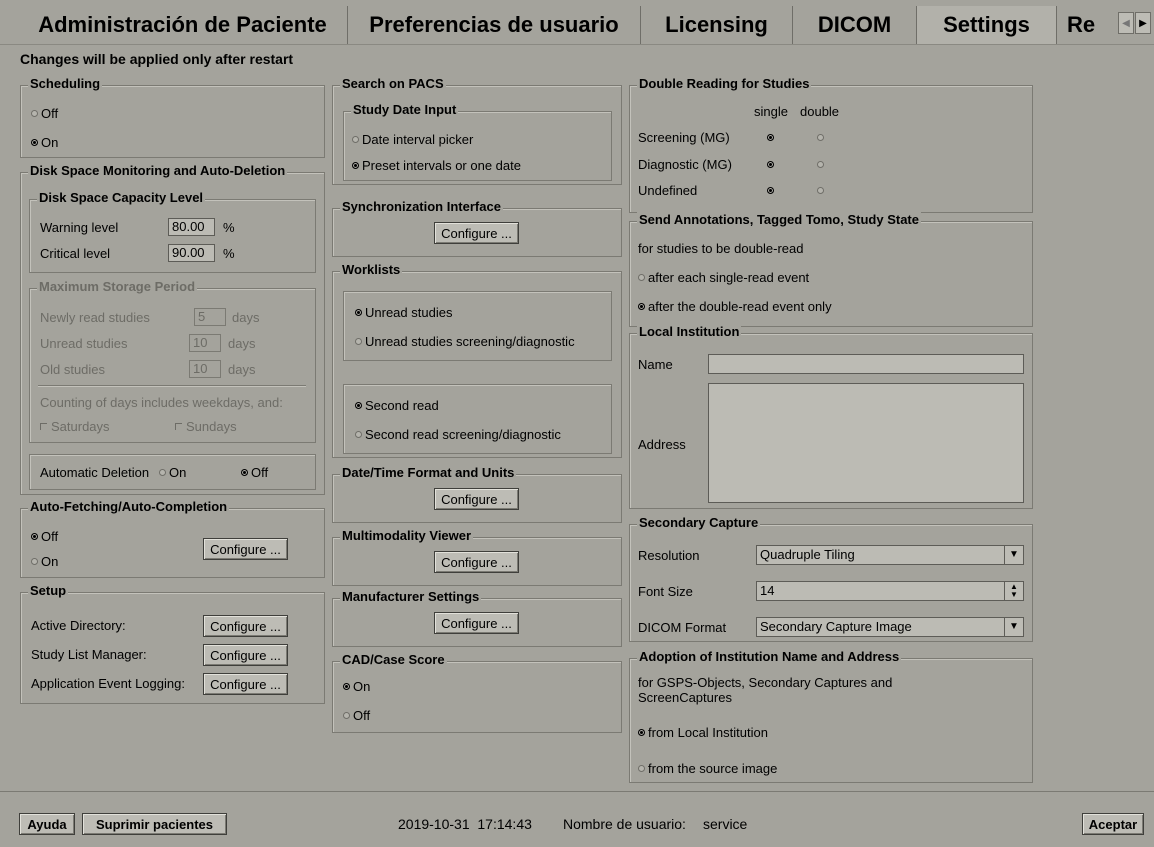  Describe the element at coordinates (75, 426) in the screenshot. I see `saturdays-checkbox: Saturdays` at that location.